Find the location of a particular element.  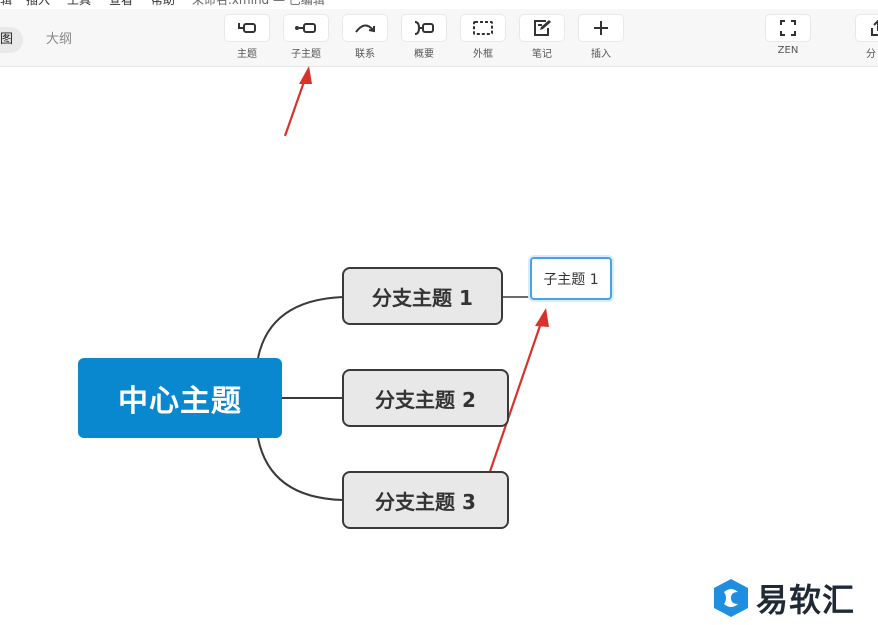

branch-topic-2: 分支主题 2 is located at coordinates (425, 398).